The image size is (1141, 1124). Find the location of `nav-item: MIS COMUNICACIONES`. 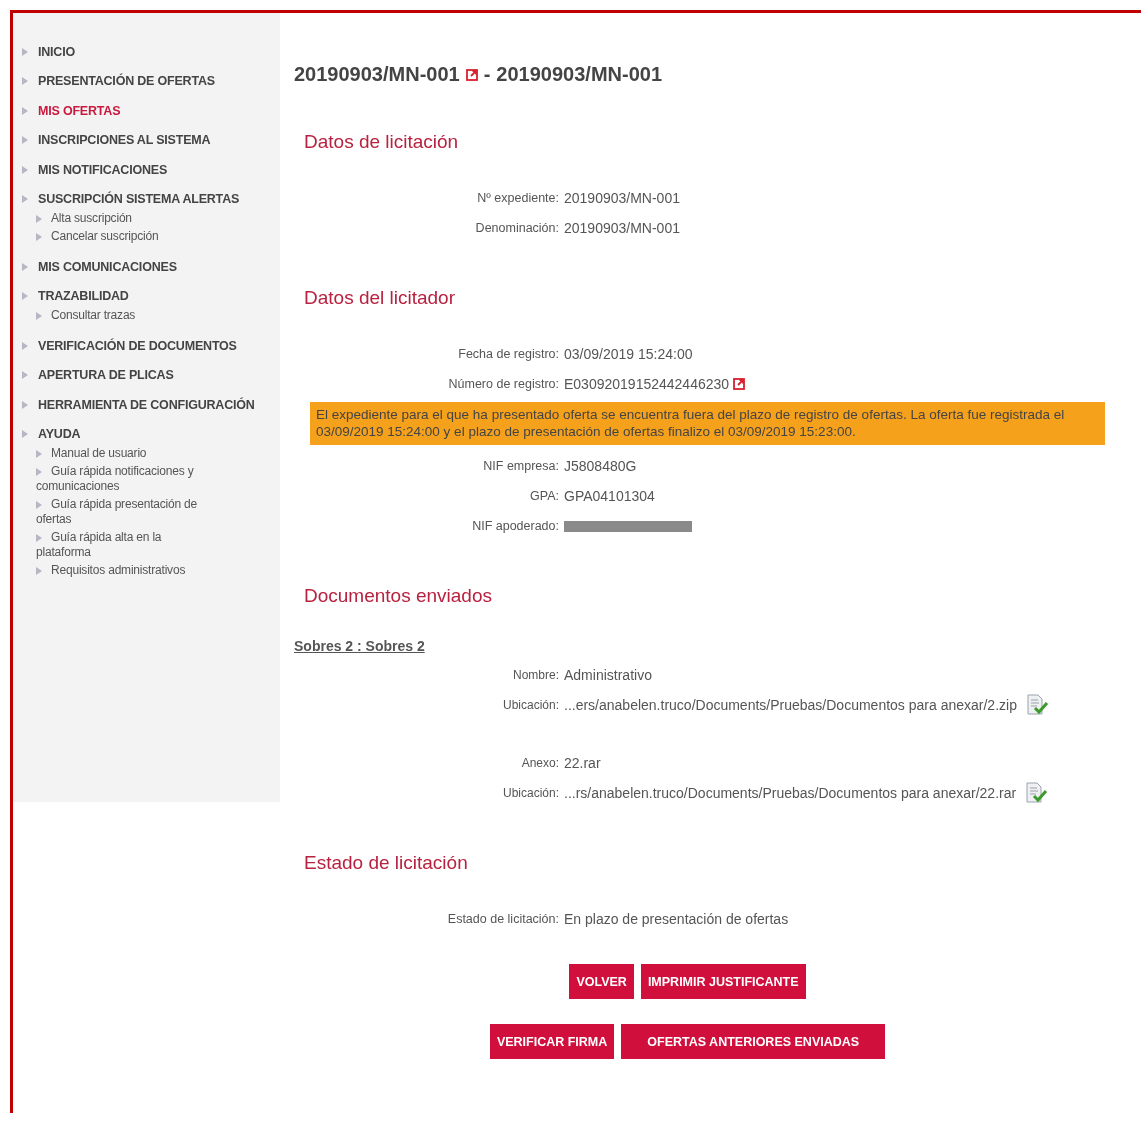

nav-item: MIS COMUNICACIONES is located at coordinates (146, 267).